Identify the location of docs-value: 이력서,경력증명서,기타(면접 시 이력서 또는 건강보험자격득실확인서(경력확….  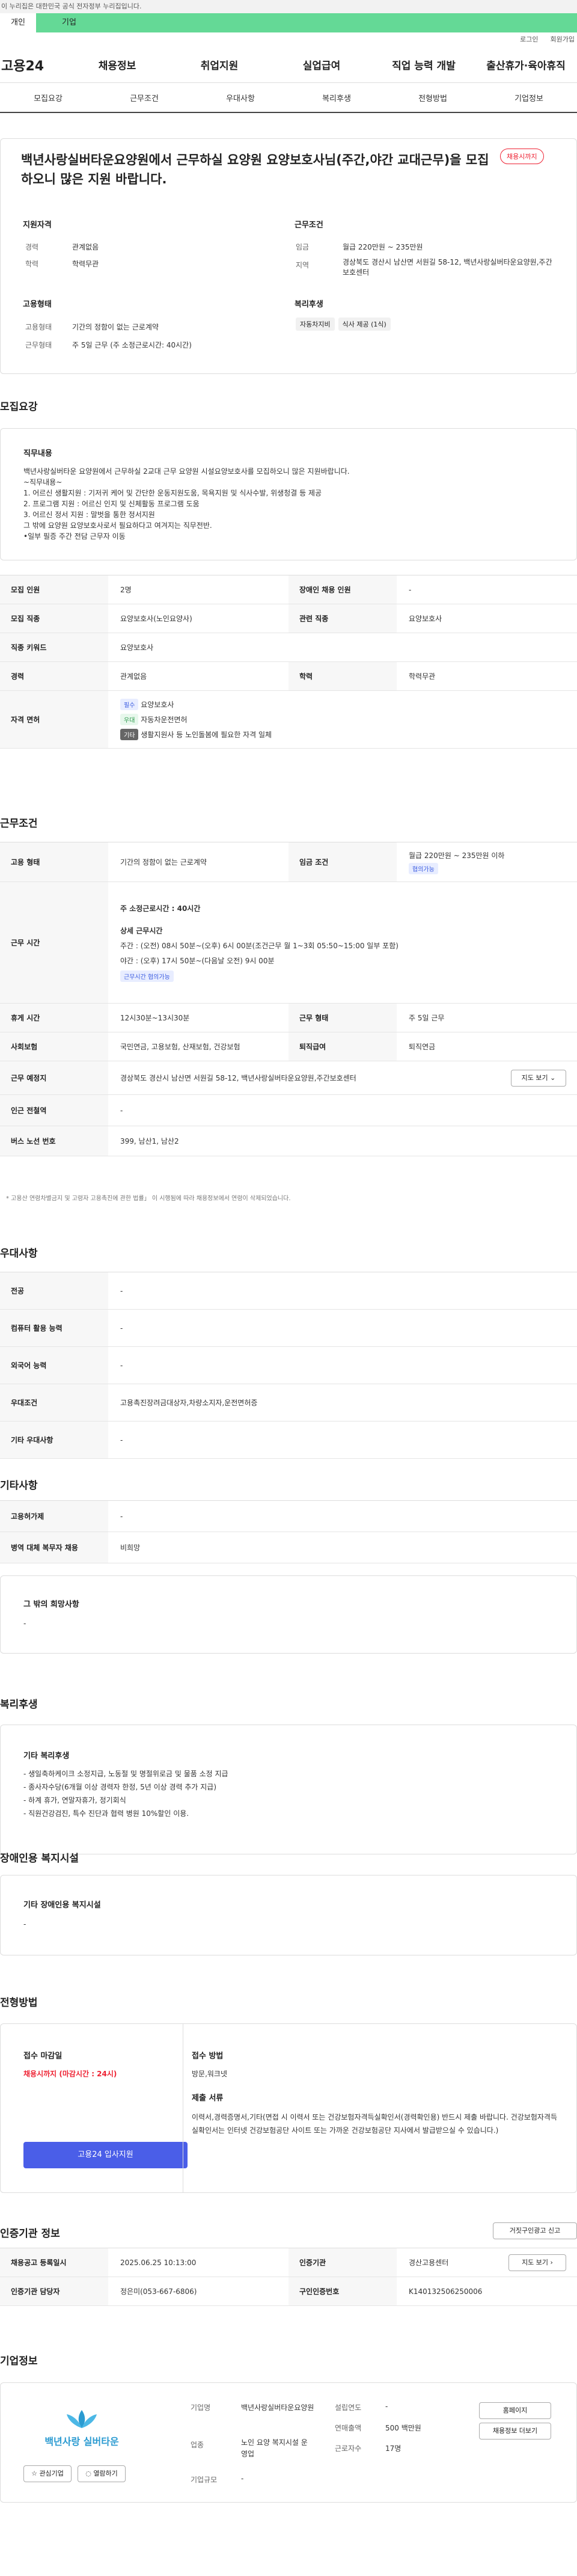
(375, 2124).